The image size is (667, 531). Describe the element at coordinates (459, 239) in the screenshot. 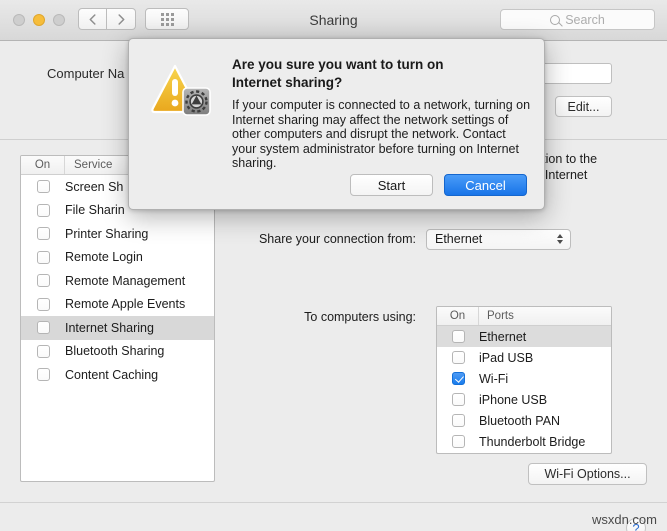

I see `share-connection-from-value: Ethernet` at that location.